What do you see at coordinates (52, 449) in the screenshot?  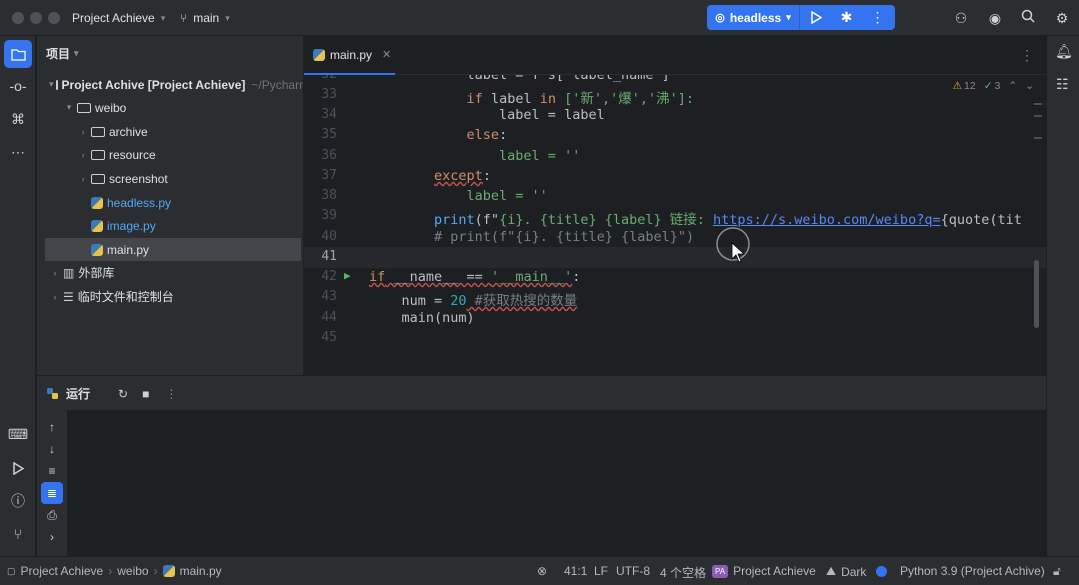 I see `arrow-down-icon: ↓` at bounding box center [52, 449].